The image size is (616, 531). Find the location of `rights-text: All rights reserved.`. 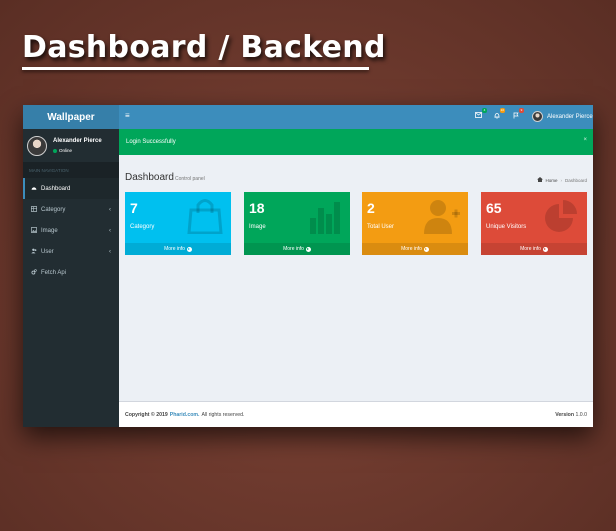

rights-text: All rights reserved. is located at coordinates (223, 414).